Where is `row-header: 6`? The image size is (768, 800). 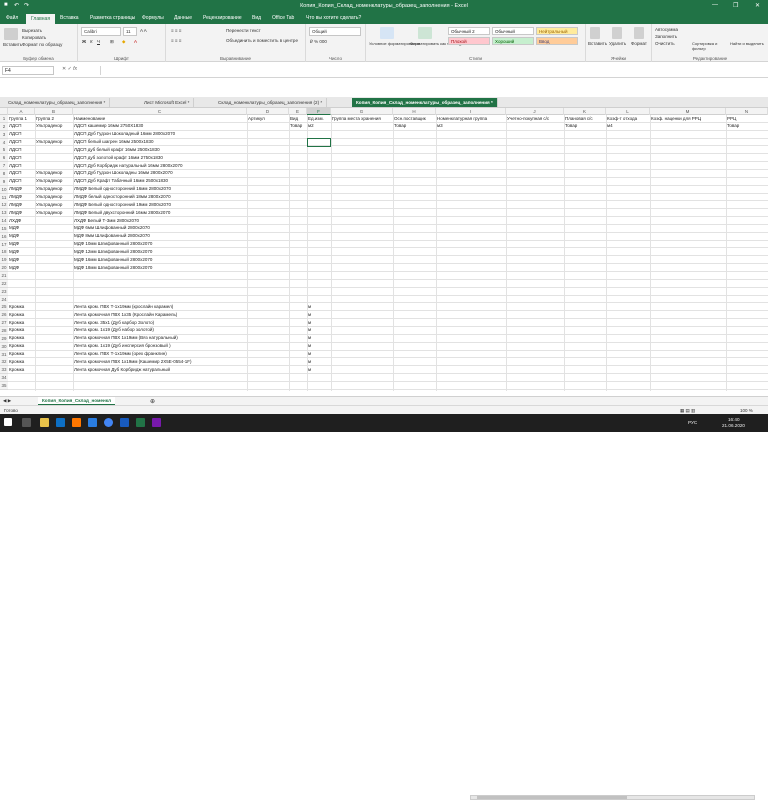 row-header: 6 is located at coordinates (4, 158).